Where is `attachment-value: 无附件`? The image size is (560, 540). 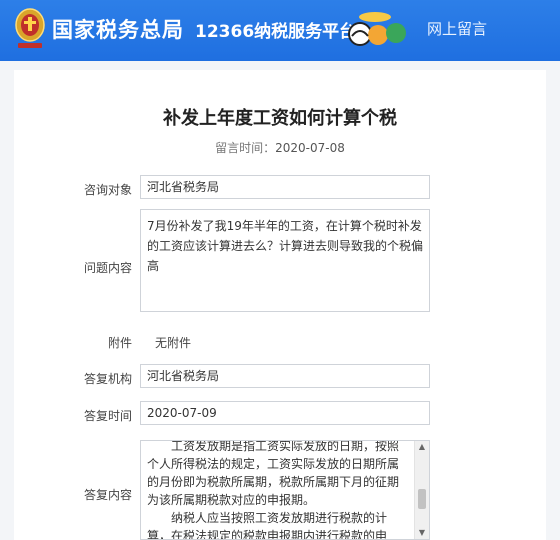
attachment-value: 无附件 is located at coordinates (173, 343).